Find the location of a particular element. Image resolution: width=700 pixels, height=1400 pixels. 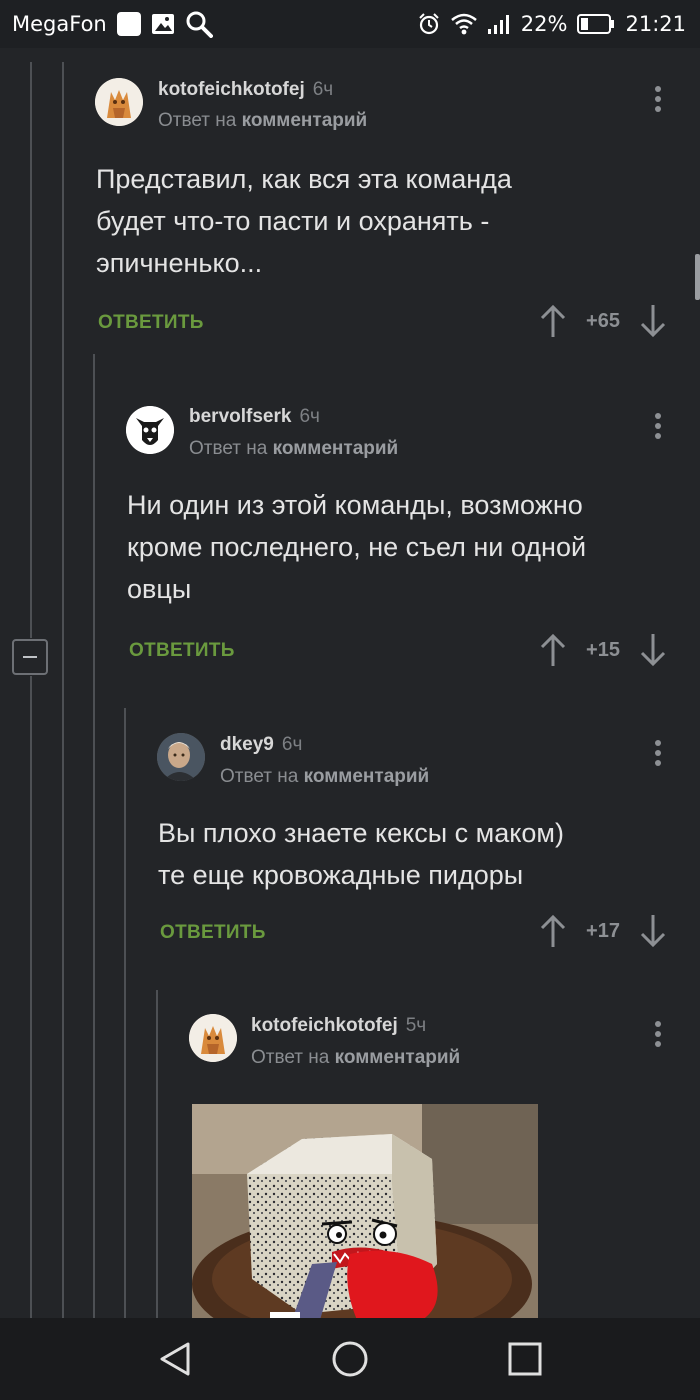

comment-score: +65 is located at coordinates (603, 320).